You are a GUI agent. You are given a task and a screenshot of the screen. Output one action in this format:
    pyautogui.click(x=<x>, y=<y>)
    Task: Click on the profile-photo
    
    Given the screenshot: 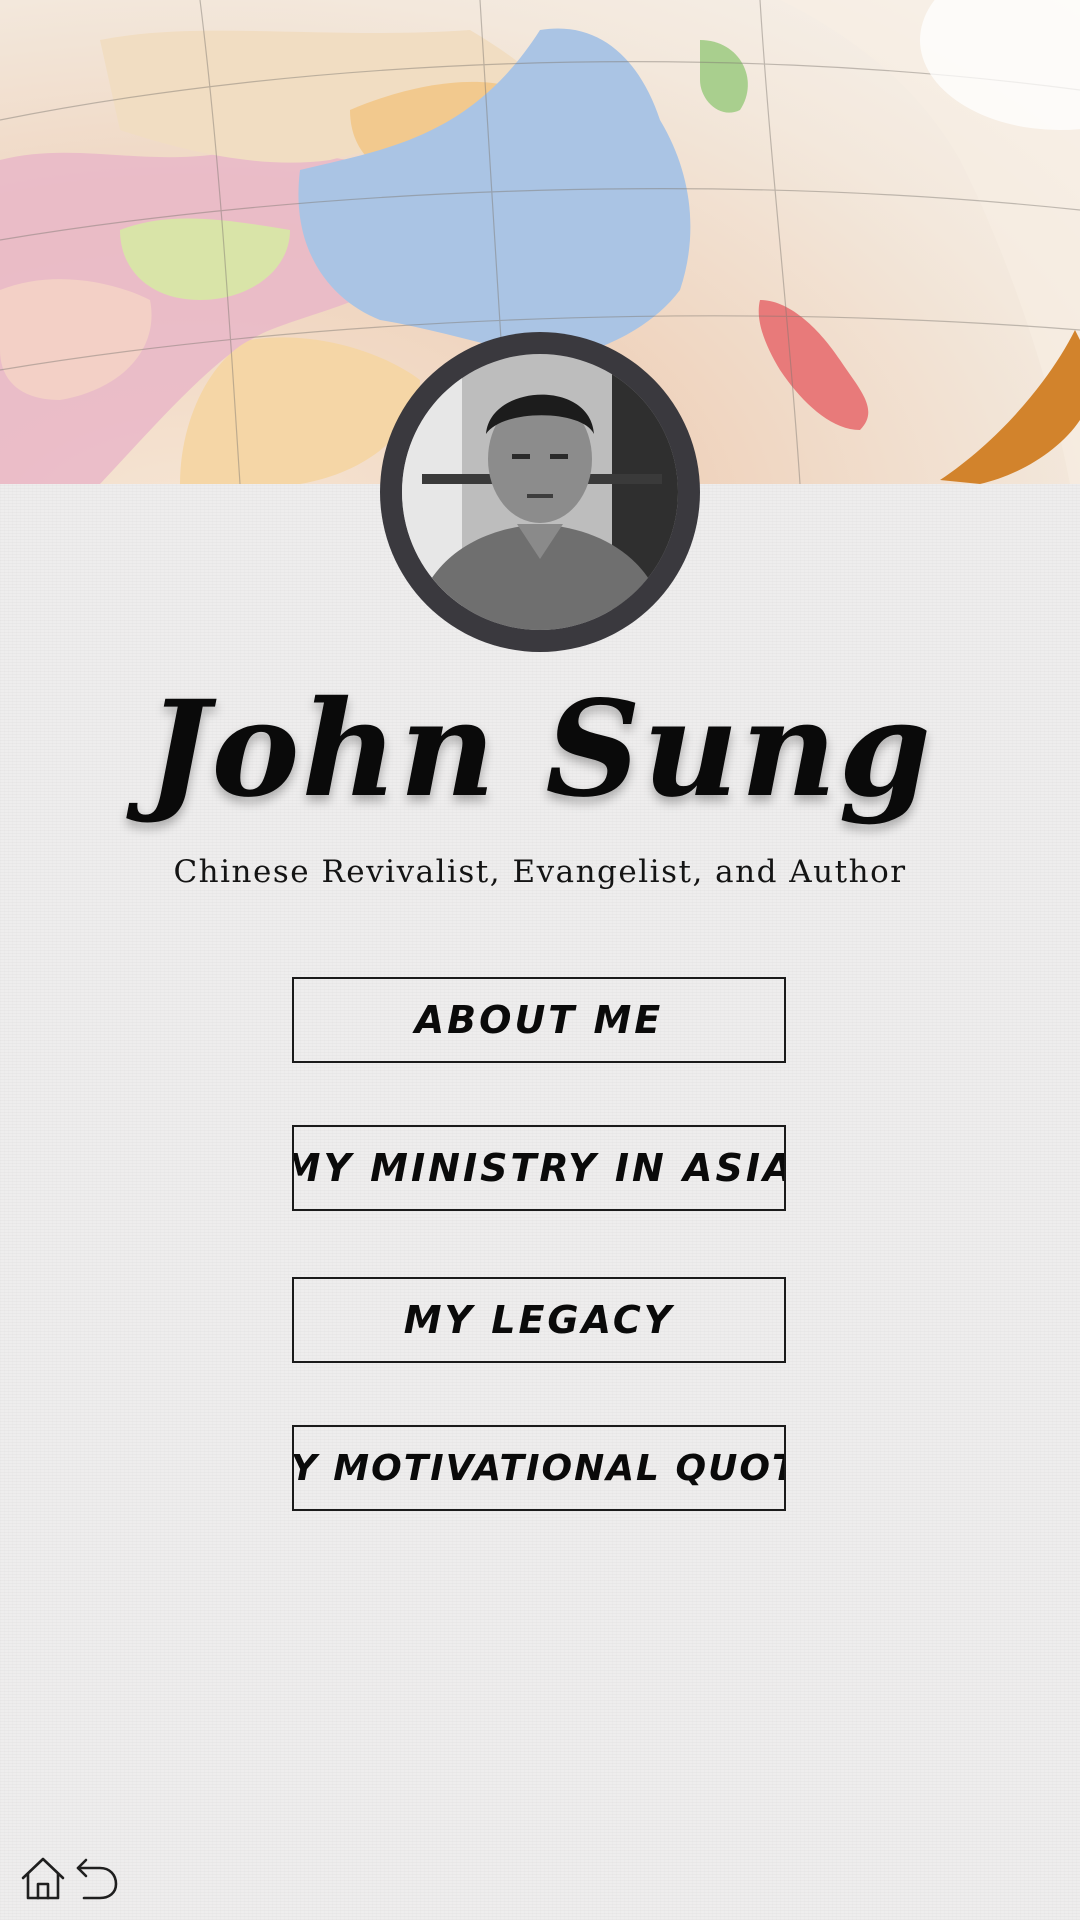 What is the action you would take?
    pyautogui.click(x=540, y=492)
    